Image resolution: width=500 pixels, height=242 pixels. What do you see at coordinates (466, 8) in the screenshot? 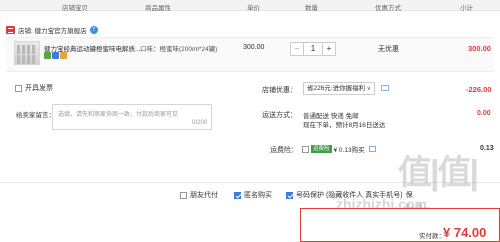
I see `col-subtotal: 小计` at bounding box center [466, 8].